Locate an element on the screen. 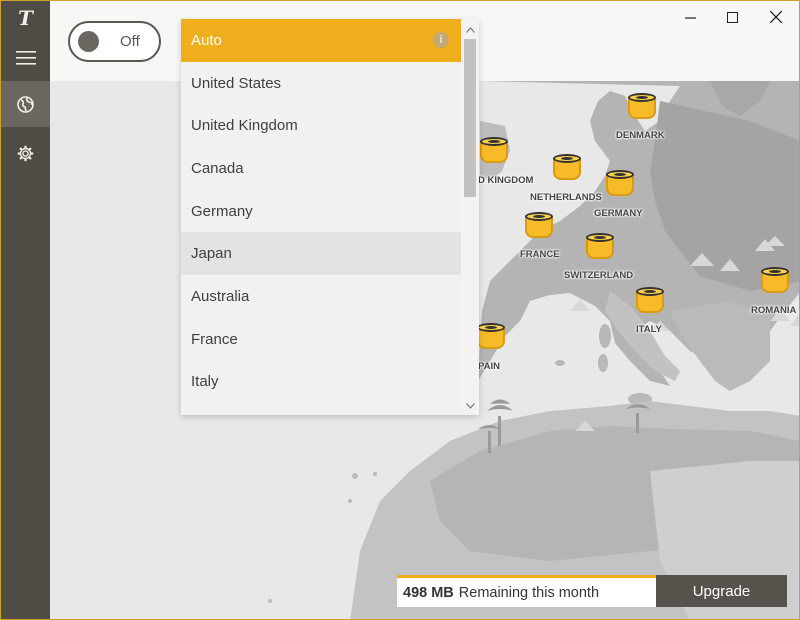  server-romania-icon is located at coordinates (775, 282).